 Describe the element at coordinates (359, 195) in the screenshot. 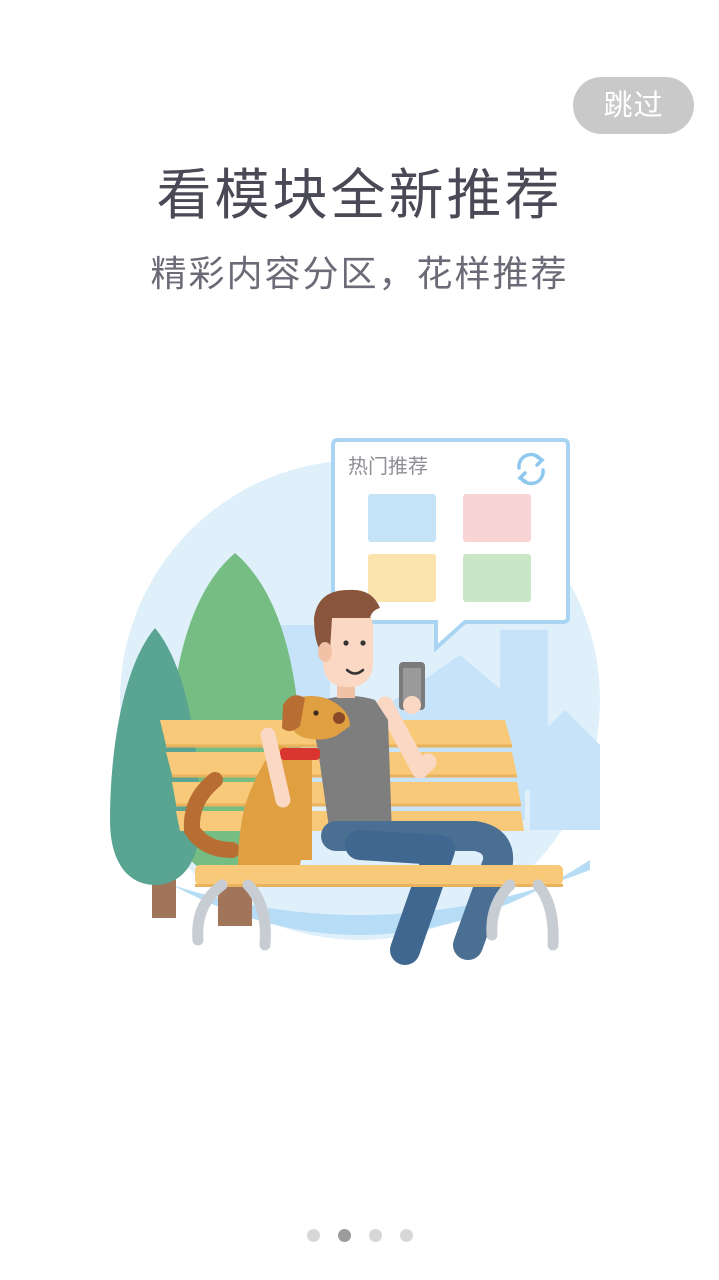

I see `page-title: 看模块全新推荐` at that location.